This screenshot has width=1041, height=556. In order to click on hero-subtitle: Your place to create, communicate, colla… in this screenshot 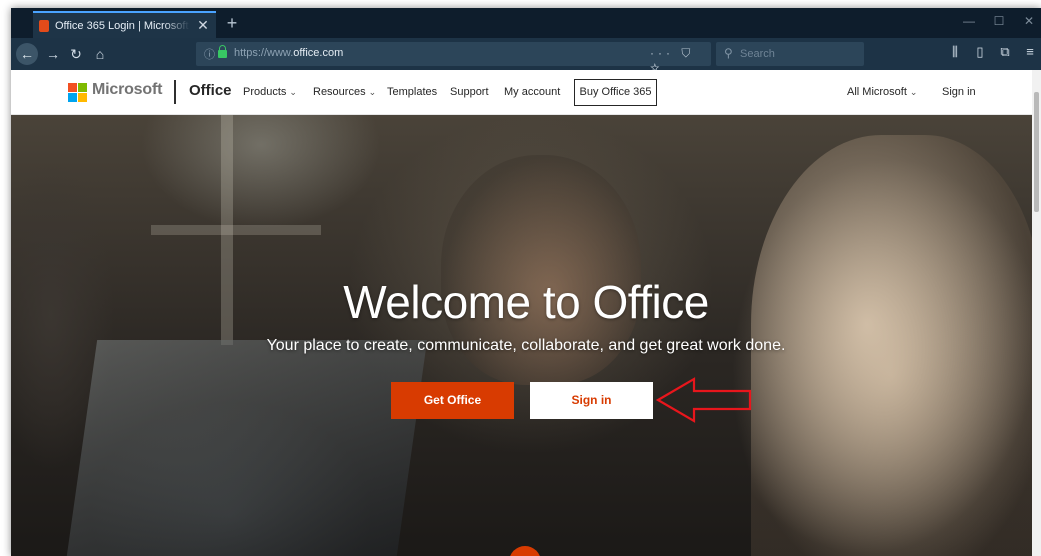, I will do `click(526, 345)`.